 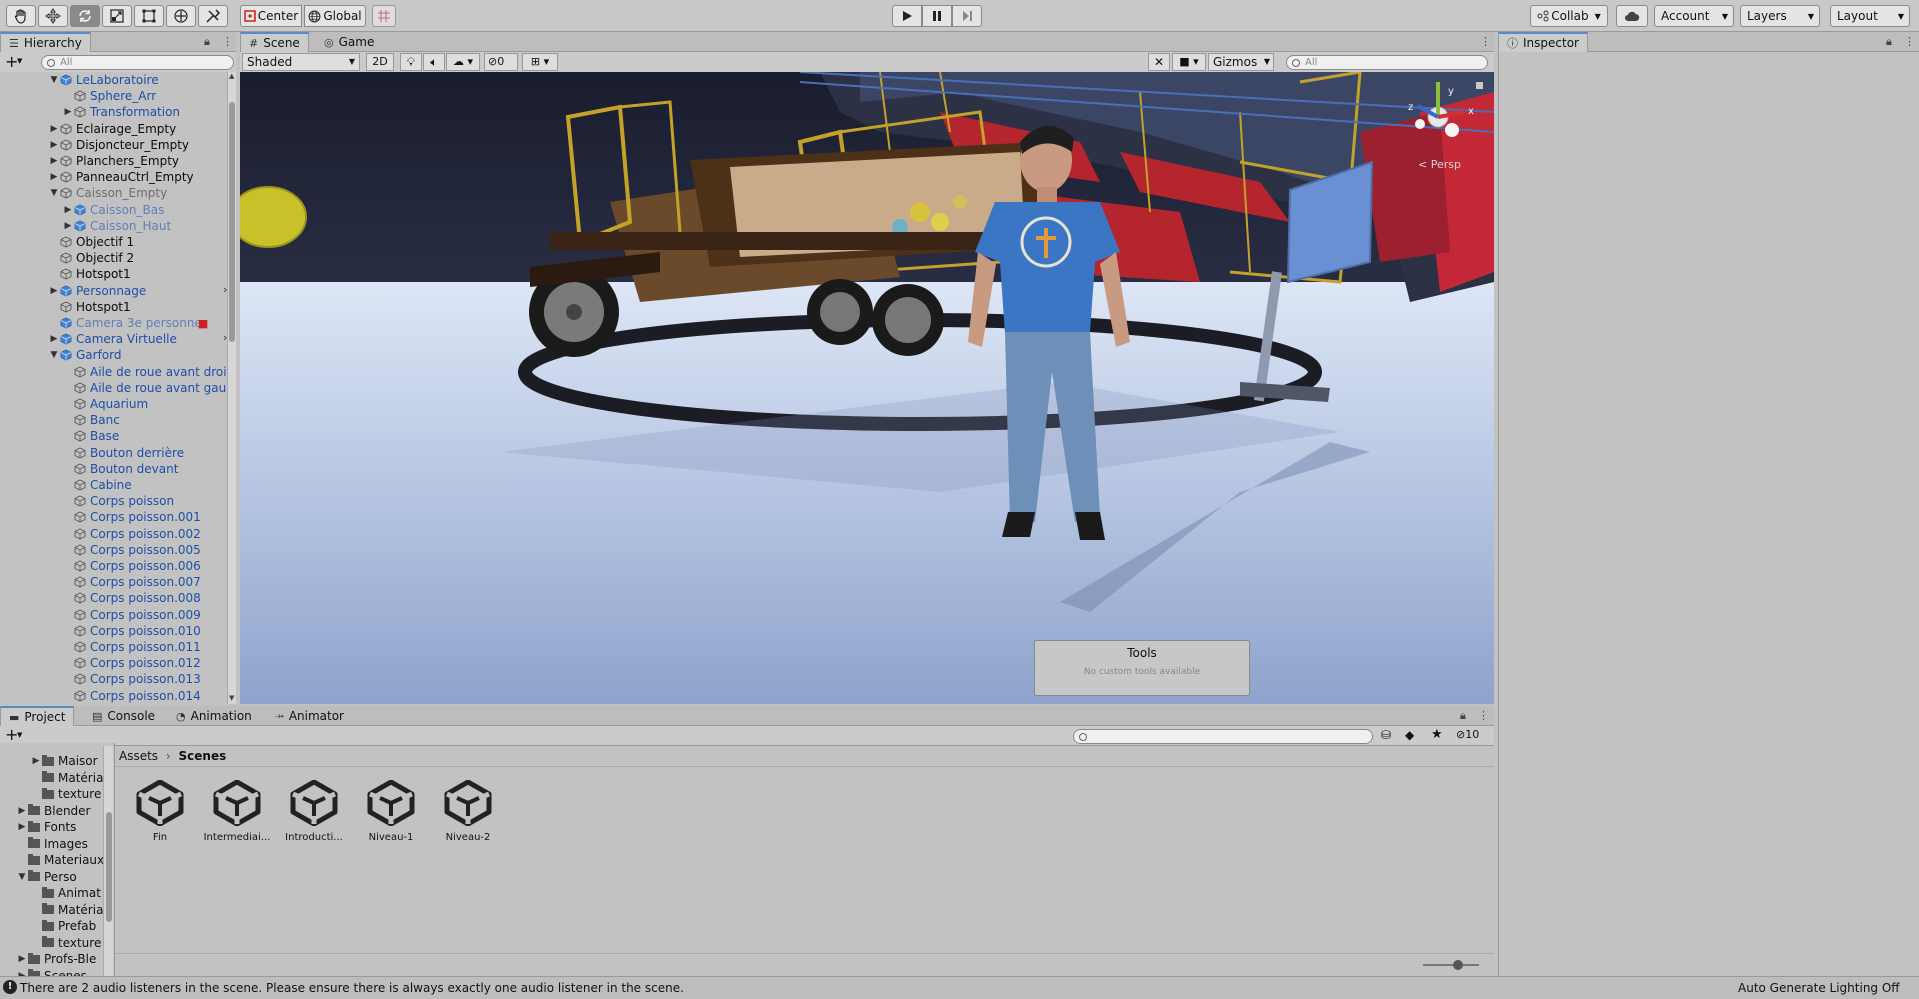 What do you see at coordinates (46, 827) in the screenshot?
I see `project-folder-item: ▶ Fonts` at bounding box center [46, 827].